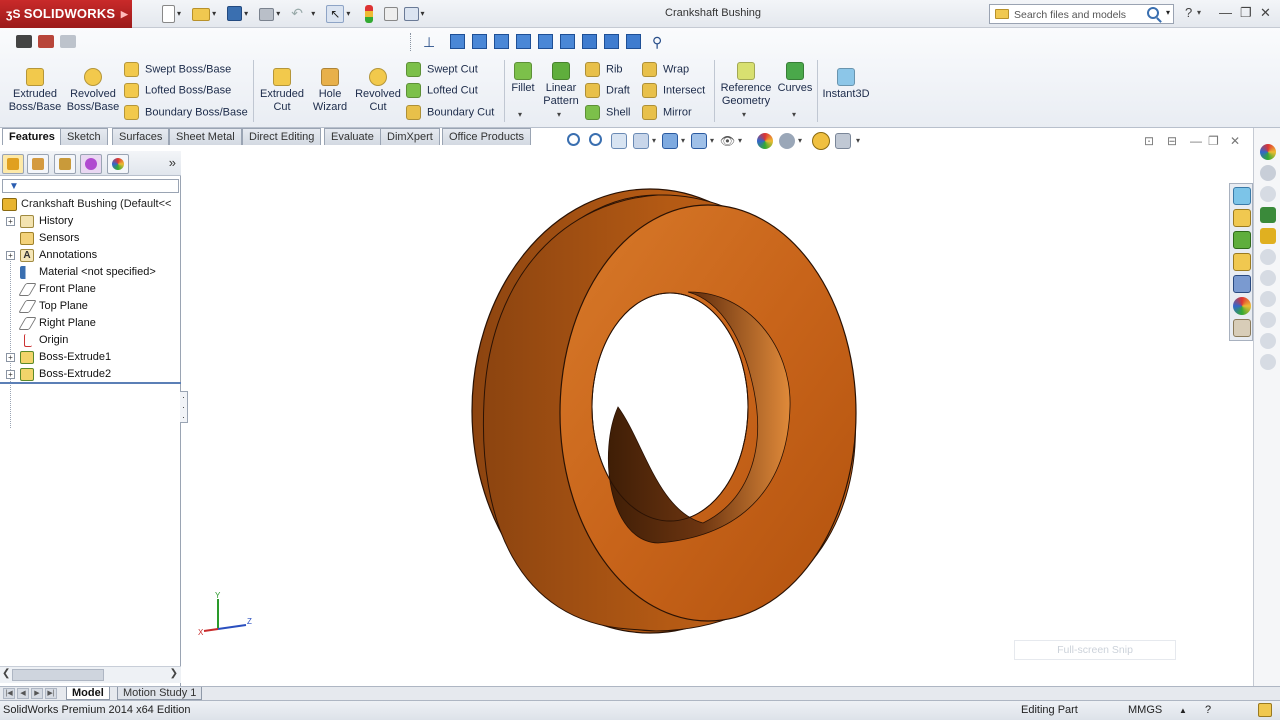  What do you see at coordinates (65, 164) in the screenshot?
I see `configuration-manager-tab-icon` at bounding box center [65, 164].